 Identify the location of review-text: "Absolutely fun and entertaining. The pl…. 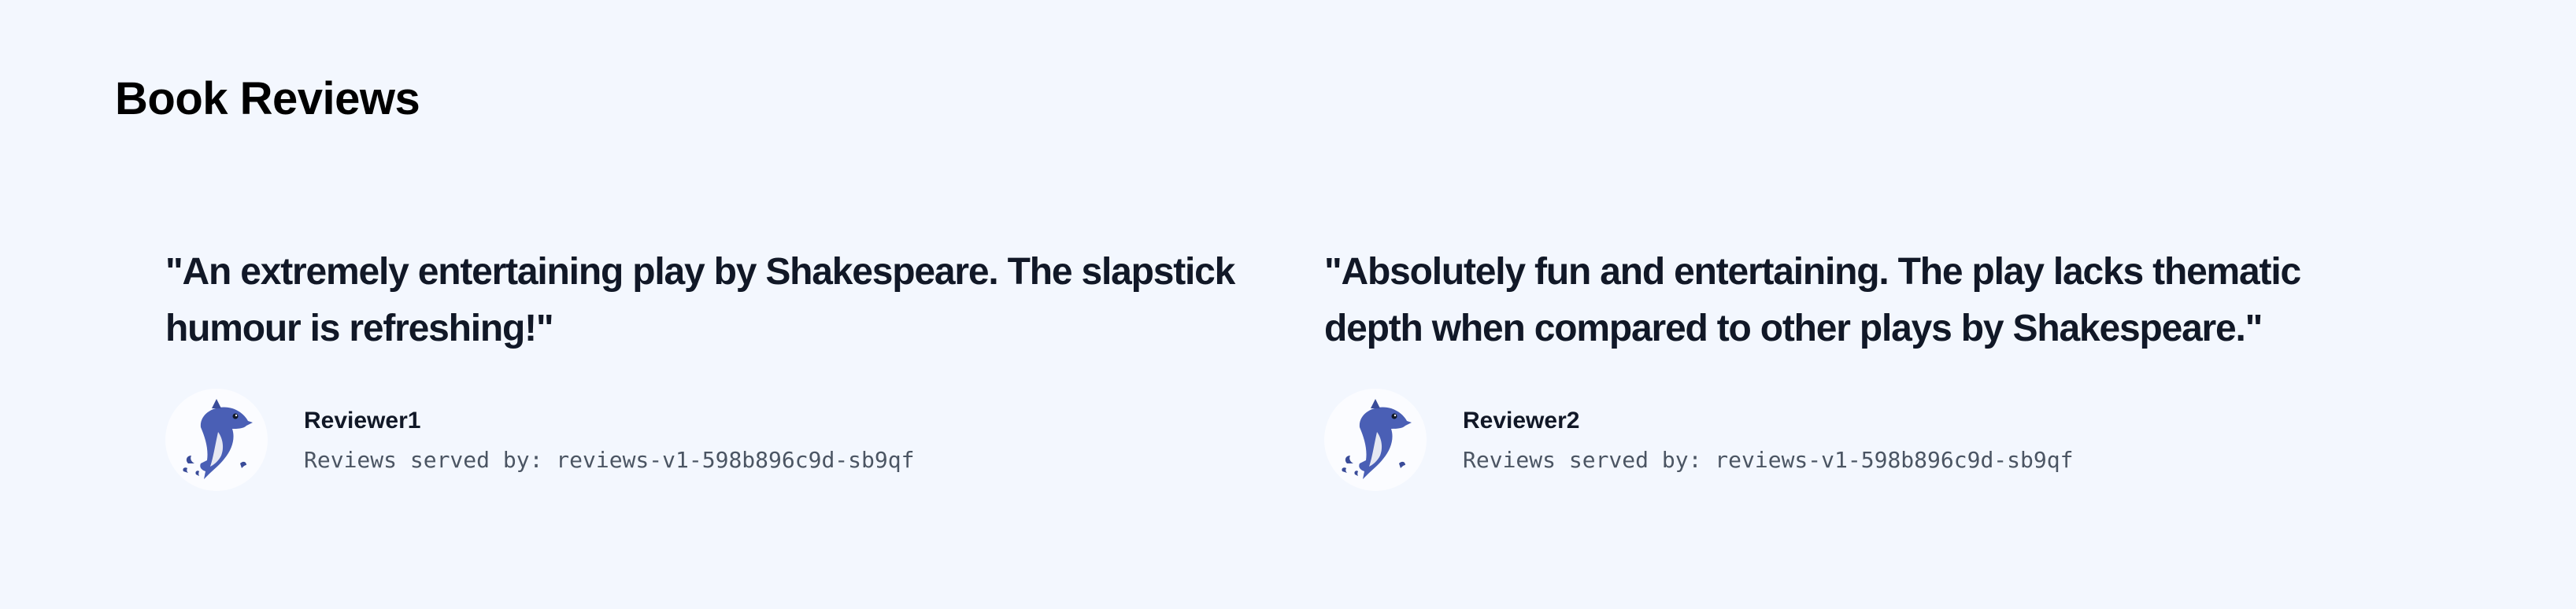
(1812, 300).